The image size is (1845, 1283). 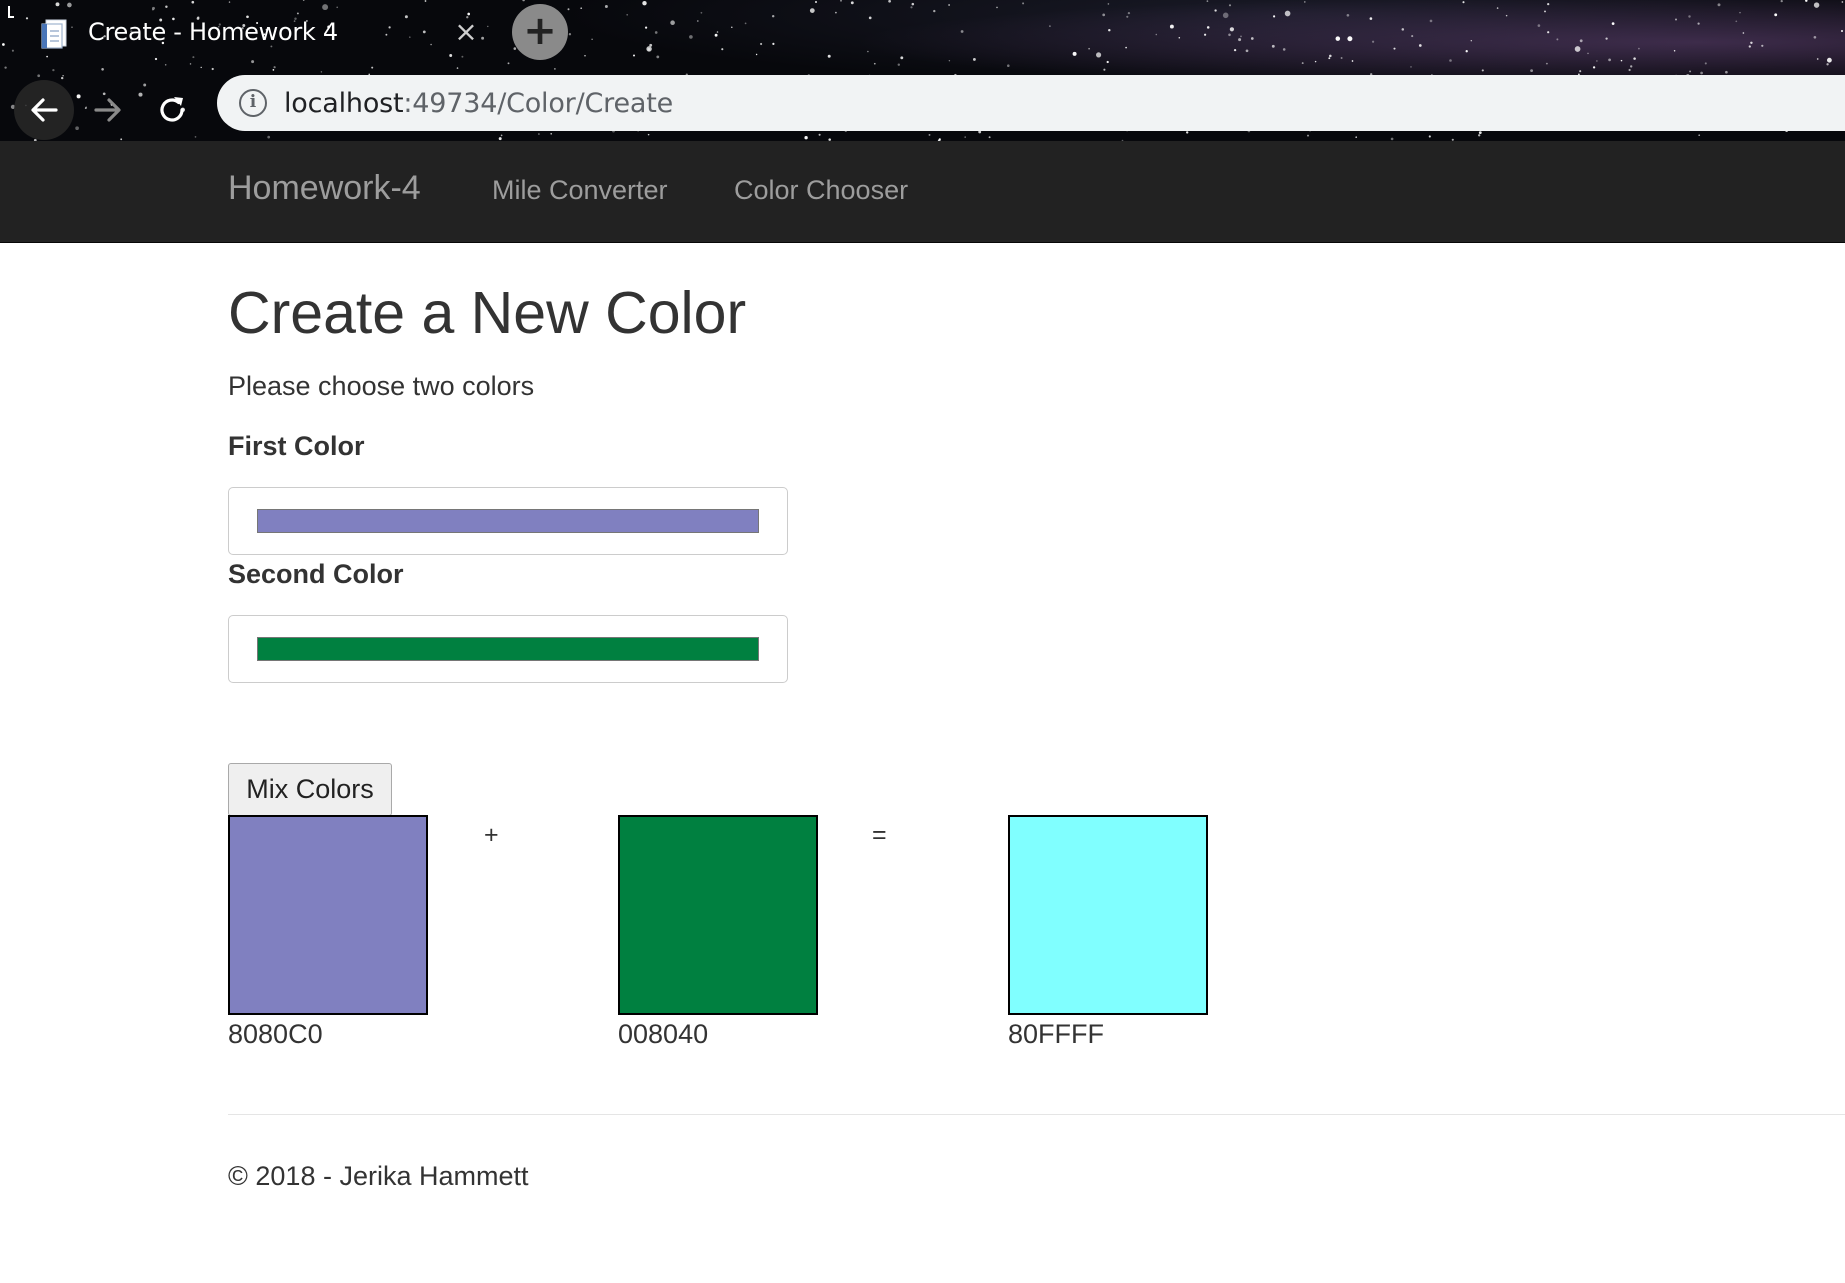 What do you see at coordinates (253, 103) in the screenshot?
I see `info-icon: i` at bounding box center [253, 103].